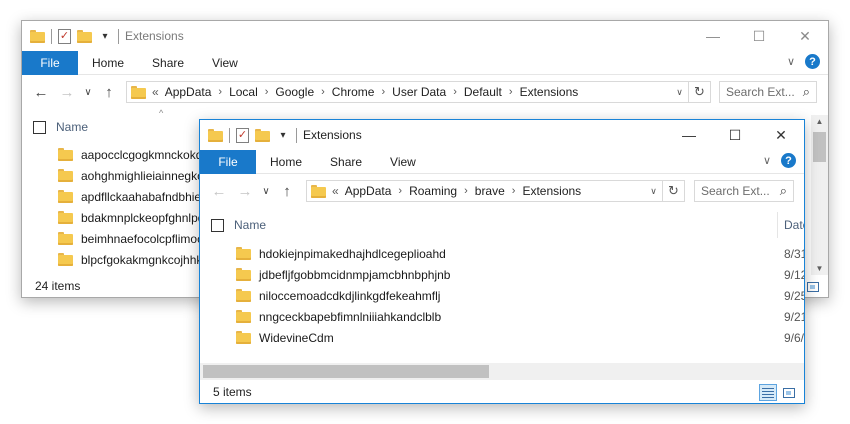 The width and height of the screenshot is (850, 424). I want to click on list-item: blpcfgokakmgnkcojhhk, so click(122, 259).